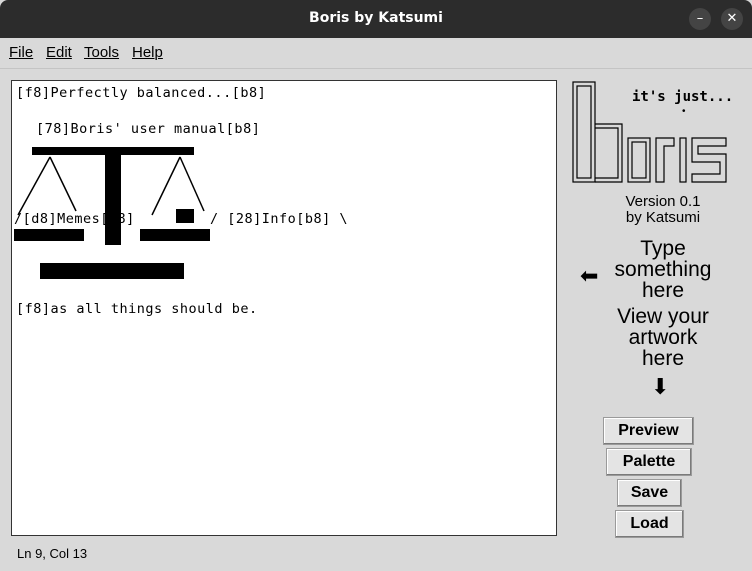 The image size is (752, 571). I want to click on left-arrow-icon: ⬅, so click(589, 275).